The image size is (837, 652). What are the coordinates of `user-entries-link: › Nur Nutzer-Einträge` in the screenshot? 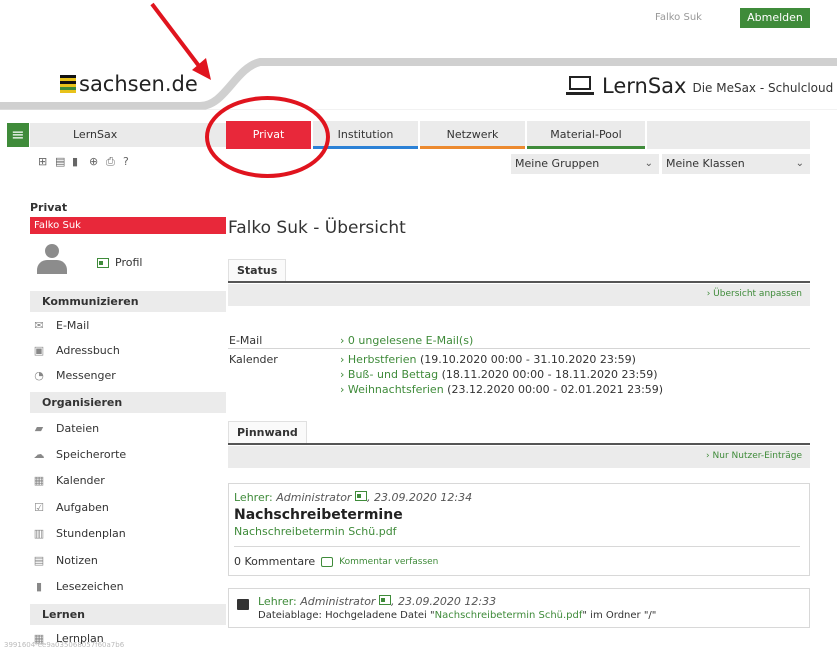 It's located at (754, 456).